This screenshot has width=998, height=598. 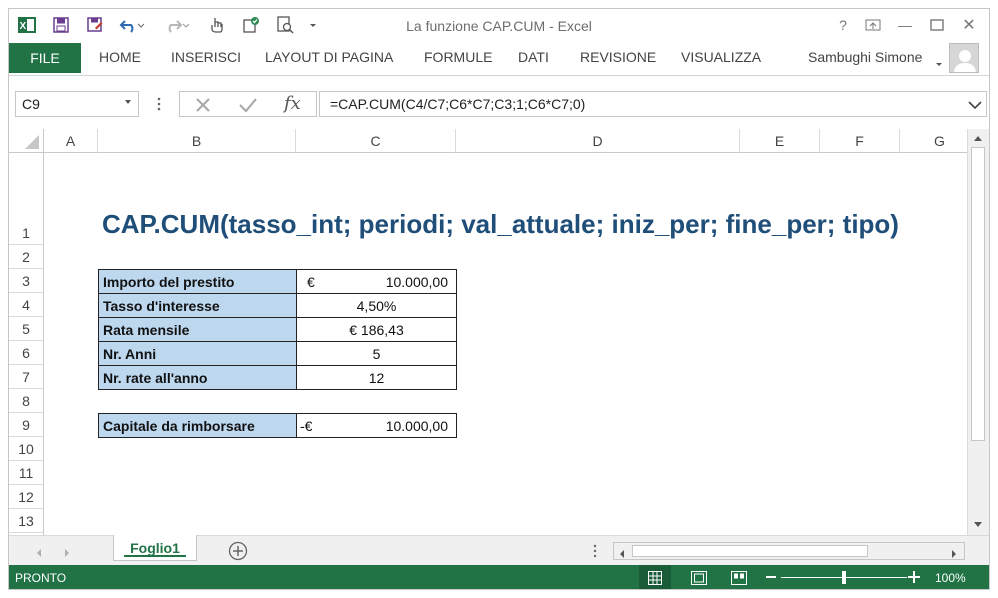 I want to click on normal-view-icon, so click(x=655, y=578).